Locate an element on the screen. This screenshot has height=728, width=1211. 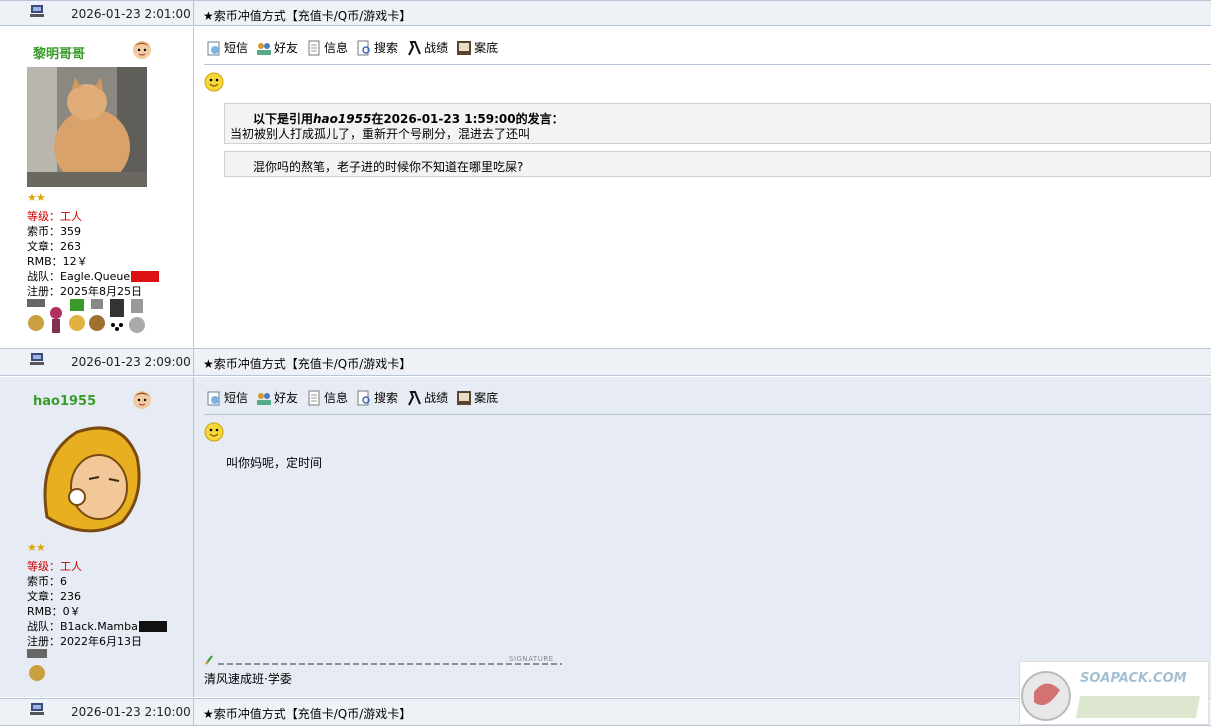
username-link: hao1955 is located at coordinates (64, 401).